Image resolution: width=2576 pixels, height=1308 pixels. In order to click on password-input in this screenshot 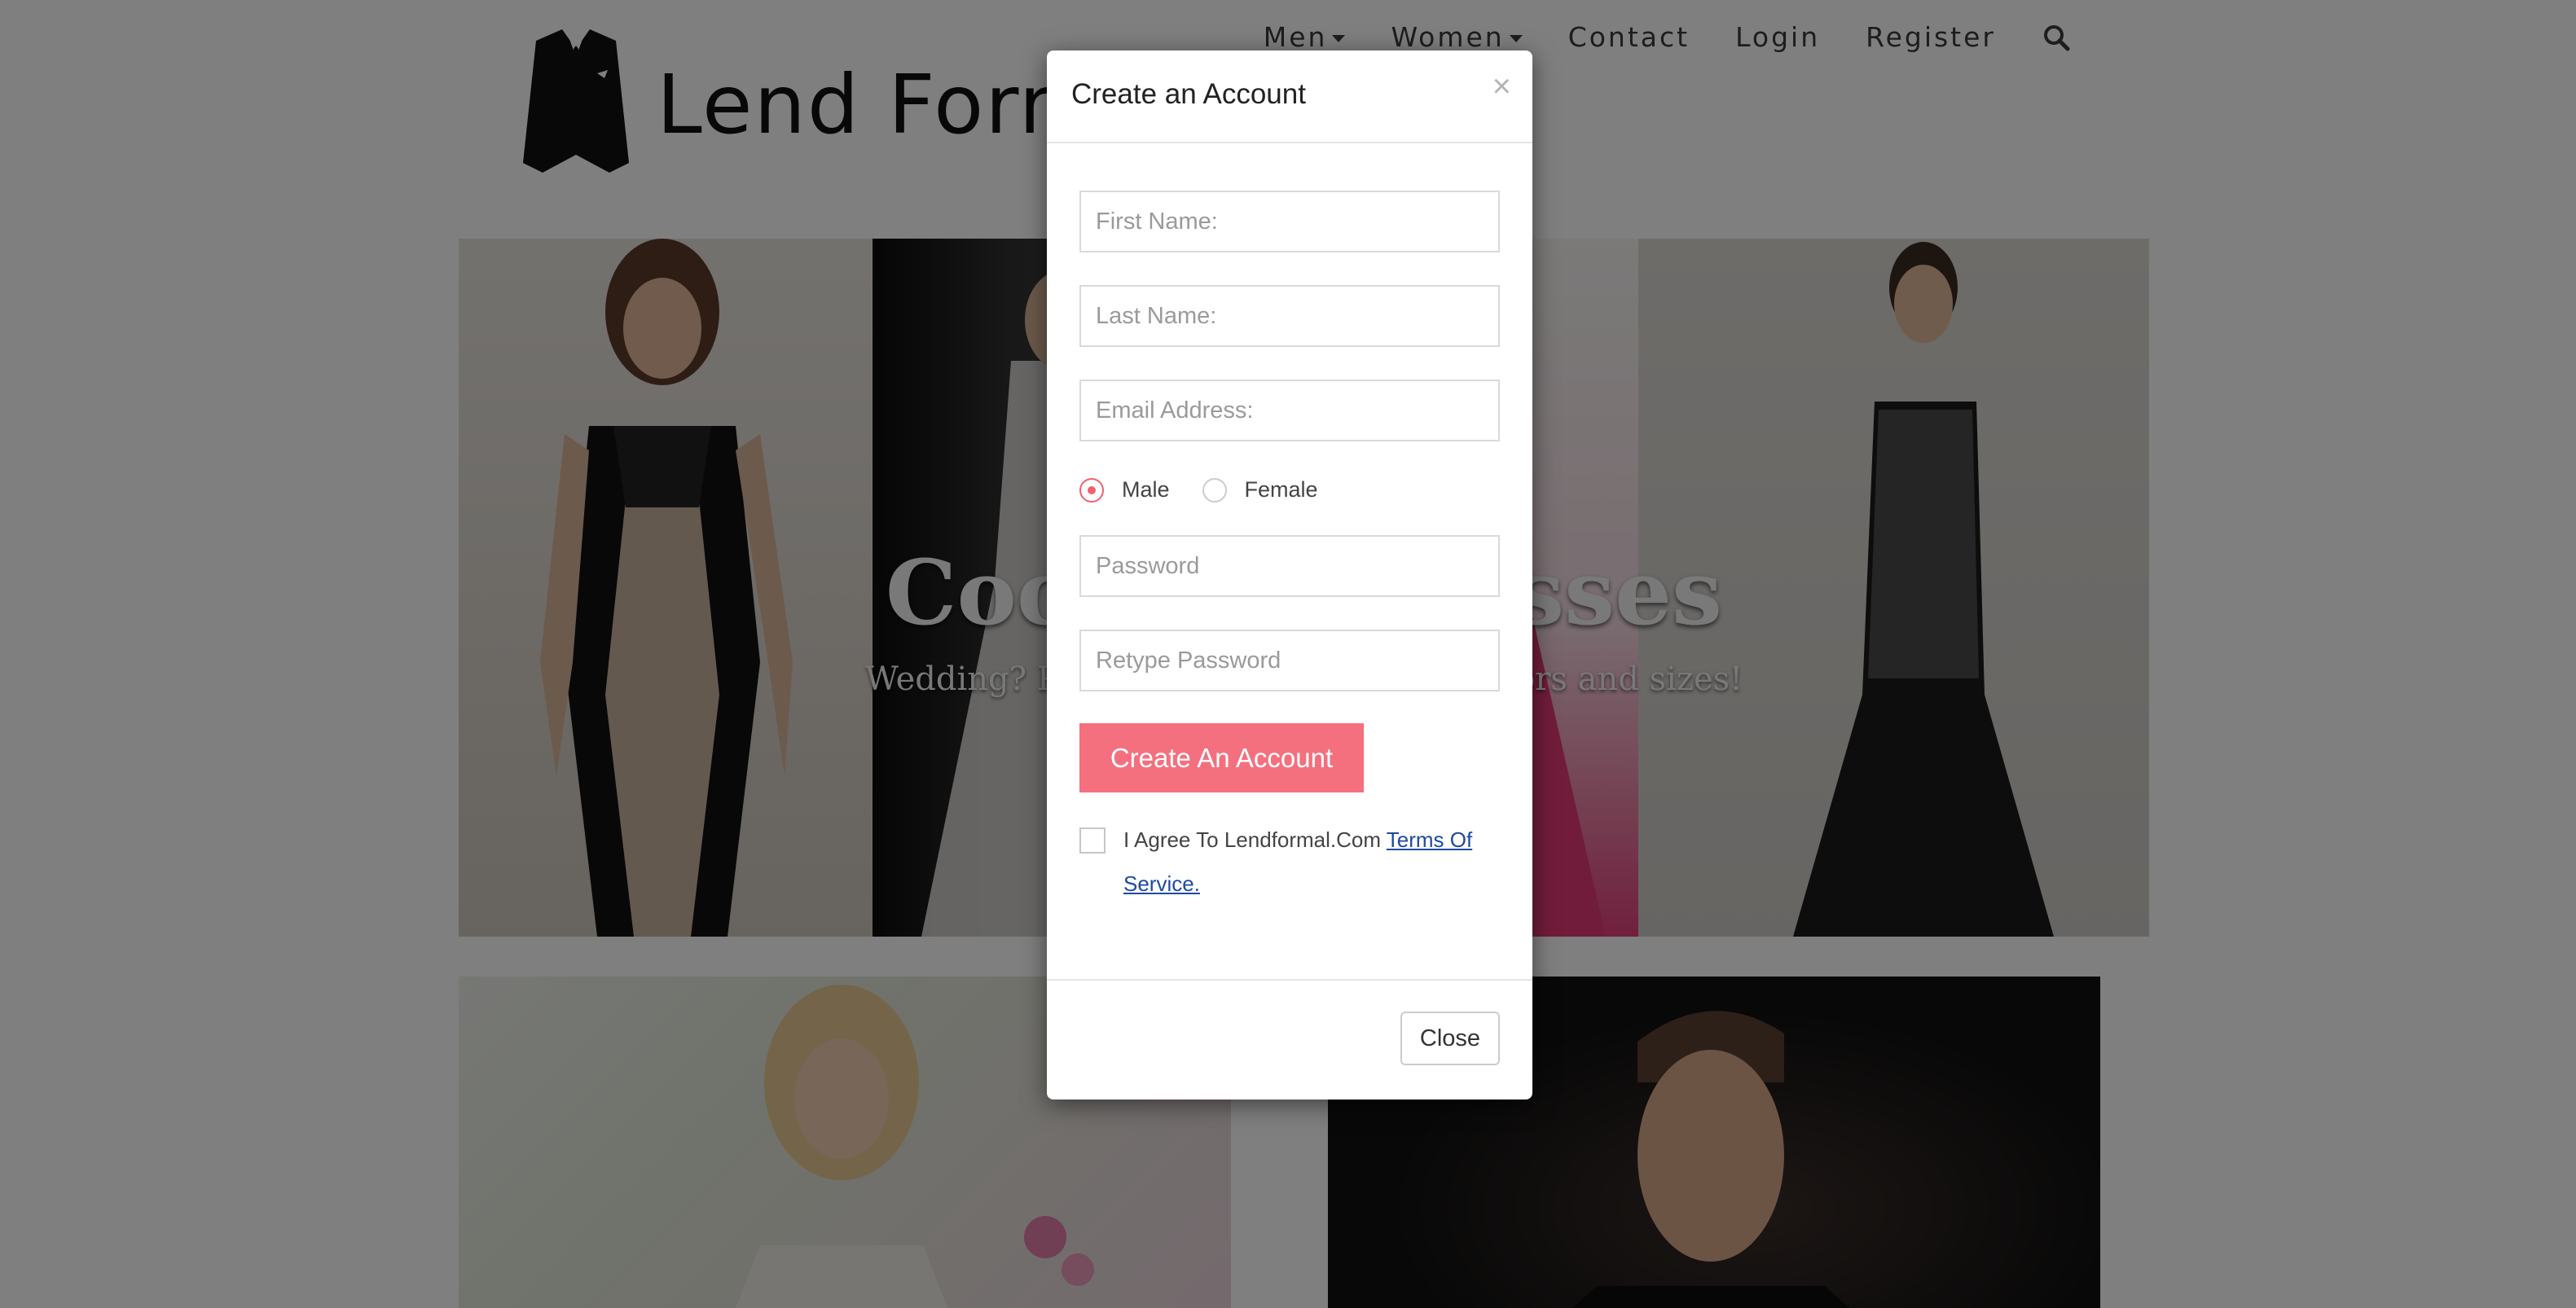, I will do `click(1289, 566)`.